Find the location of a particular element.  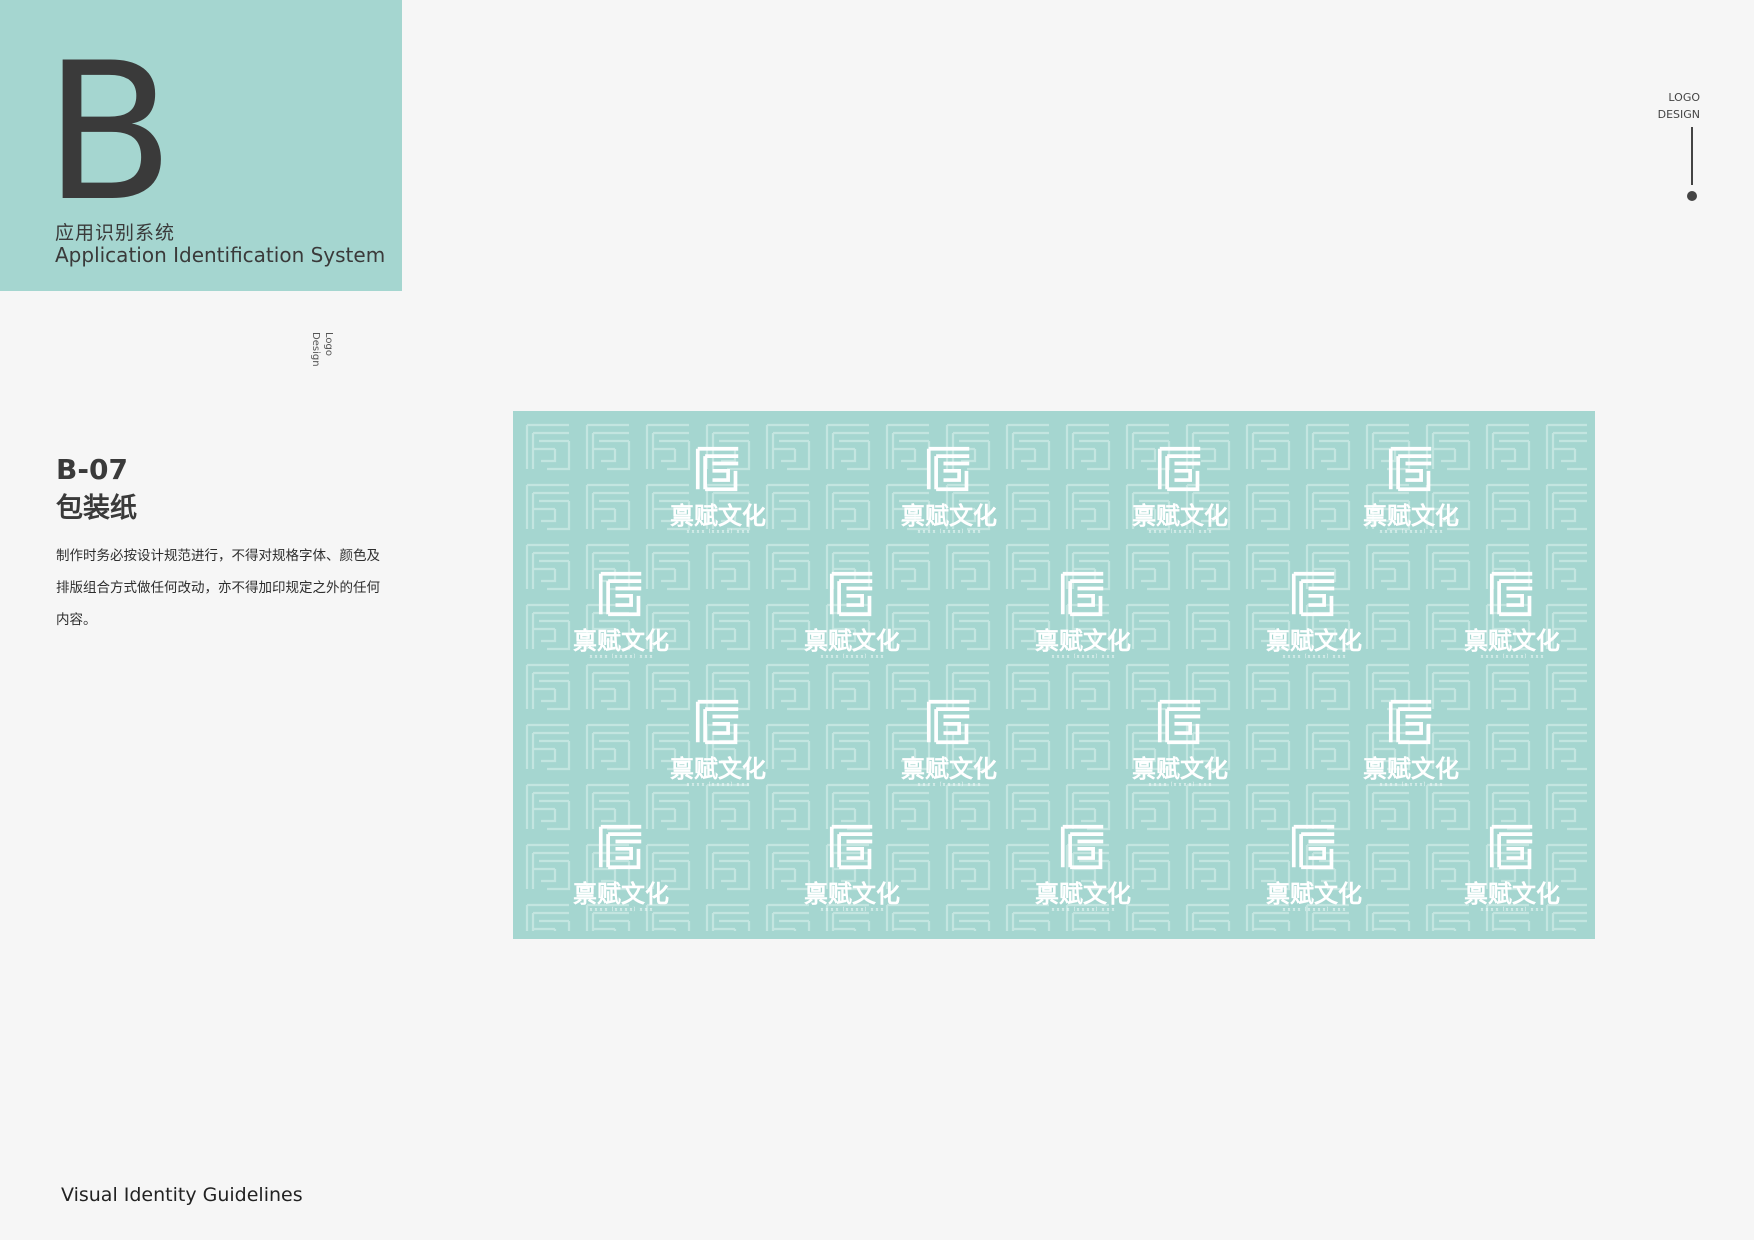

top-right-logo-design-label: LOGO DESIGN is located at coordinates (1679, 106).